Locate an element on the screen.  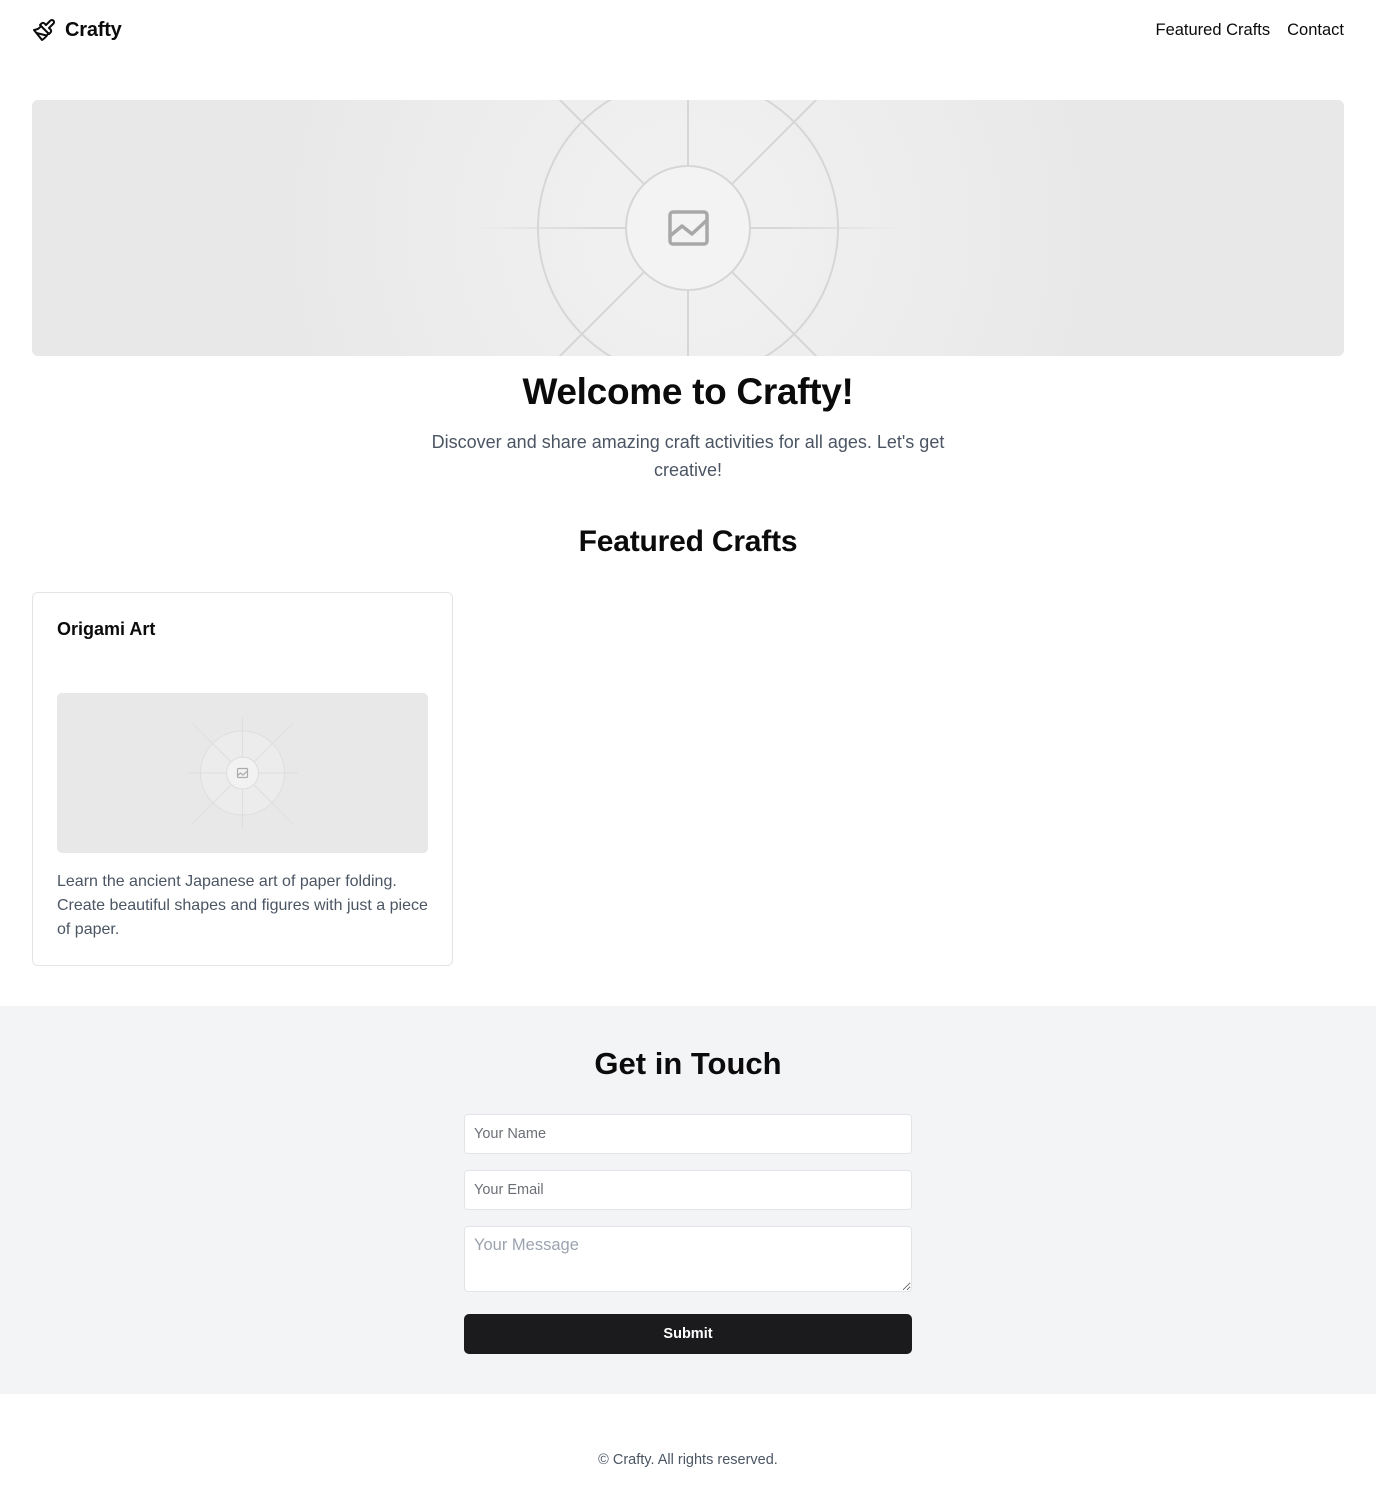
message-textarea is located at coordinates (688, 1259).